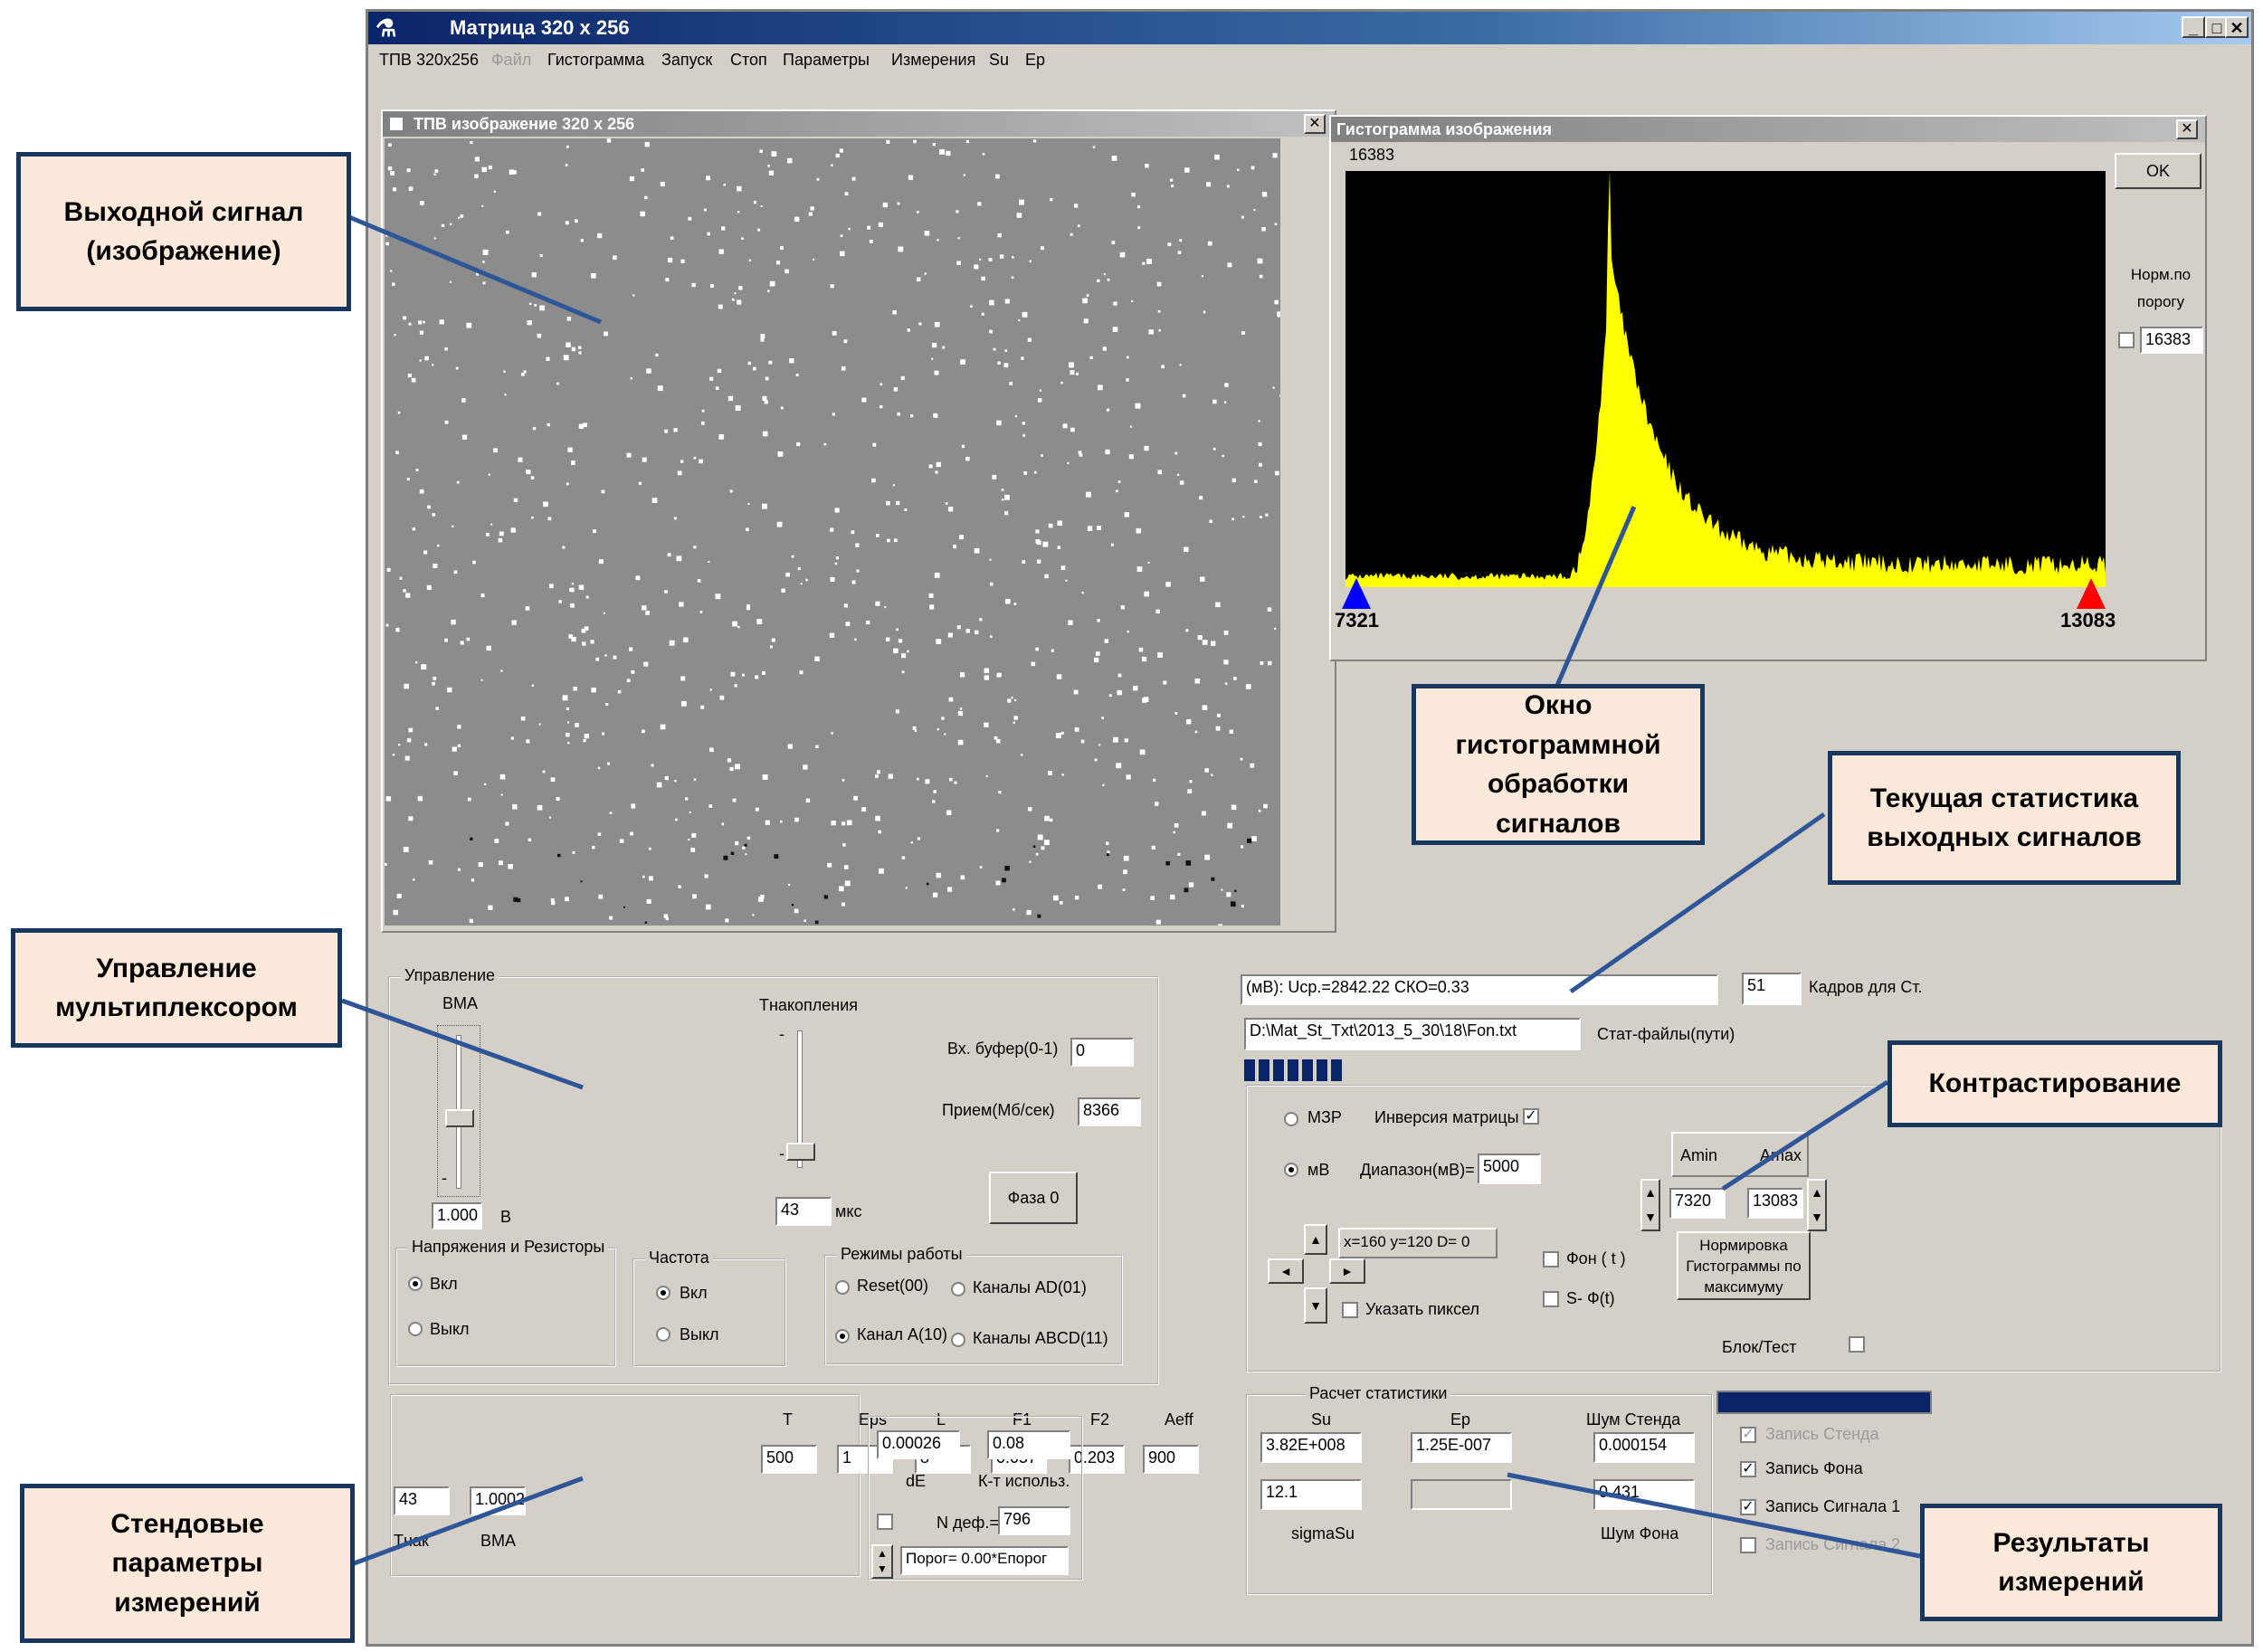 The height and width of the screenshot is (1652, 2263). What do you see at coordinates (1558, 764) in the screenshot?
I see `callout-histogram-window: Окно гистограммной обработки сигналов` at bounding box center [1558, 764].